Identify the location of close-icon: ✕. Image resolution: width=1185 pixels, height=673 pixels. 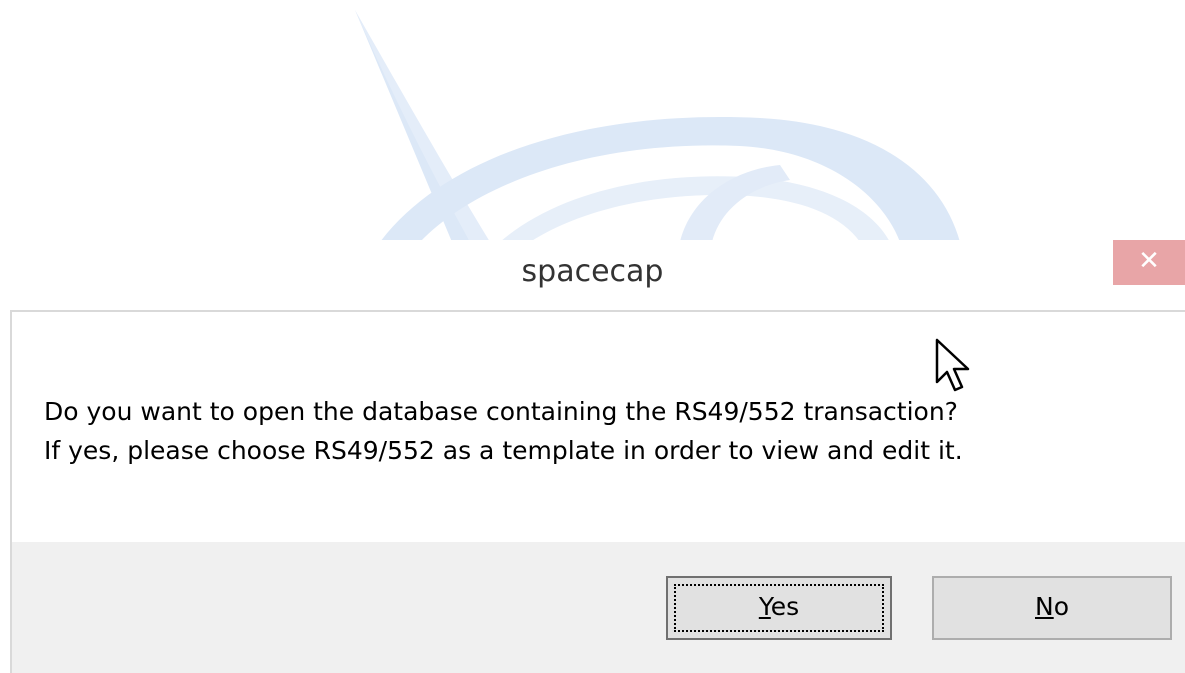
(1149, 261).